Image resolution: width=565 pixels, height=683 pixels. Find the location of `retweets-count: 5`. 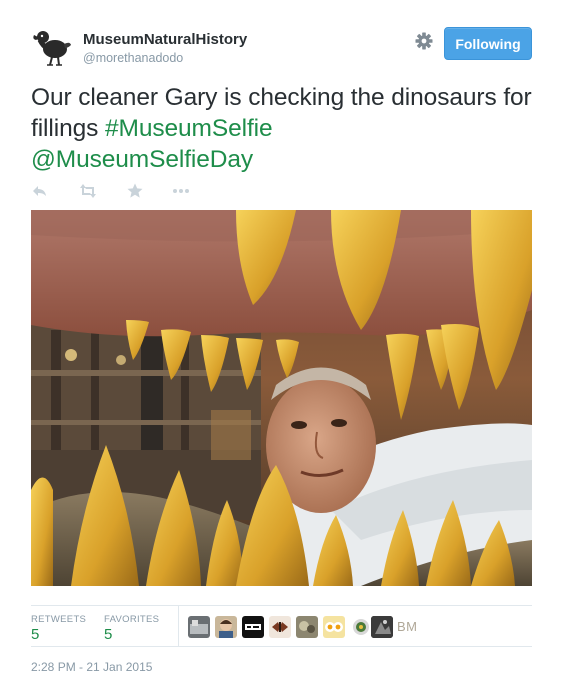

retweets-count: 5 is located at coordinates (35, 634).